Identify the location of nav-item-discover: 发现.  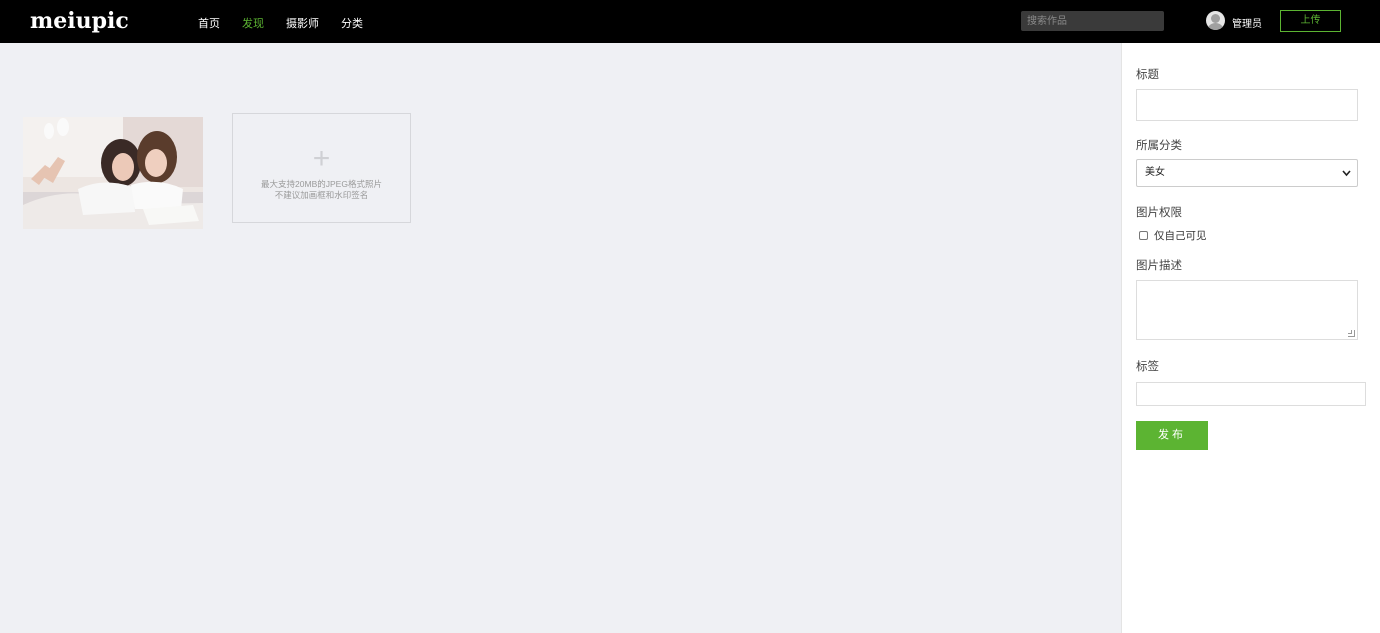
(253, 23).